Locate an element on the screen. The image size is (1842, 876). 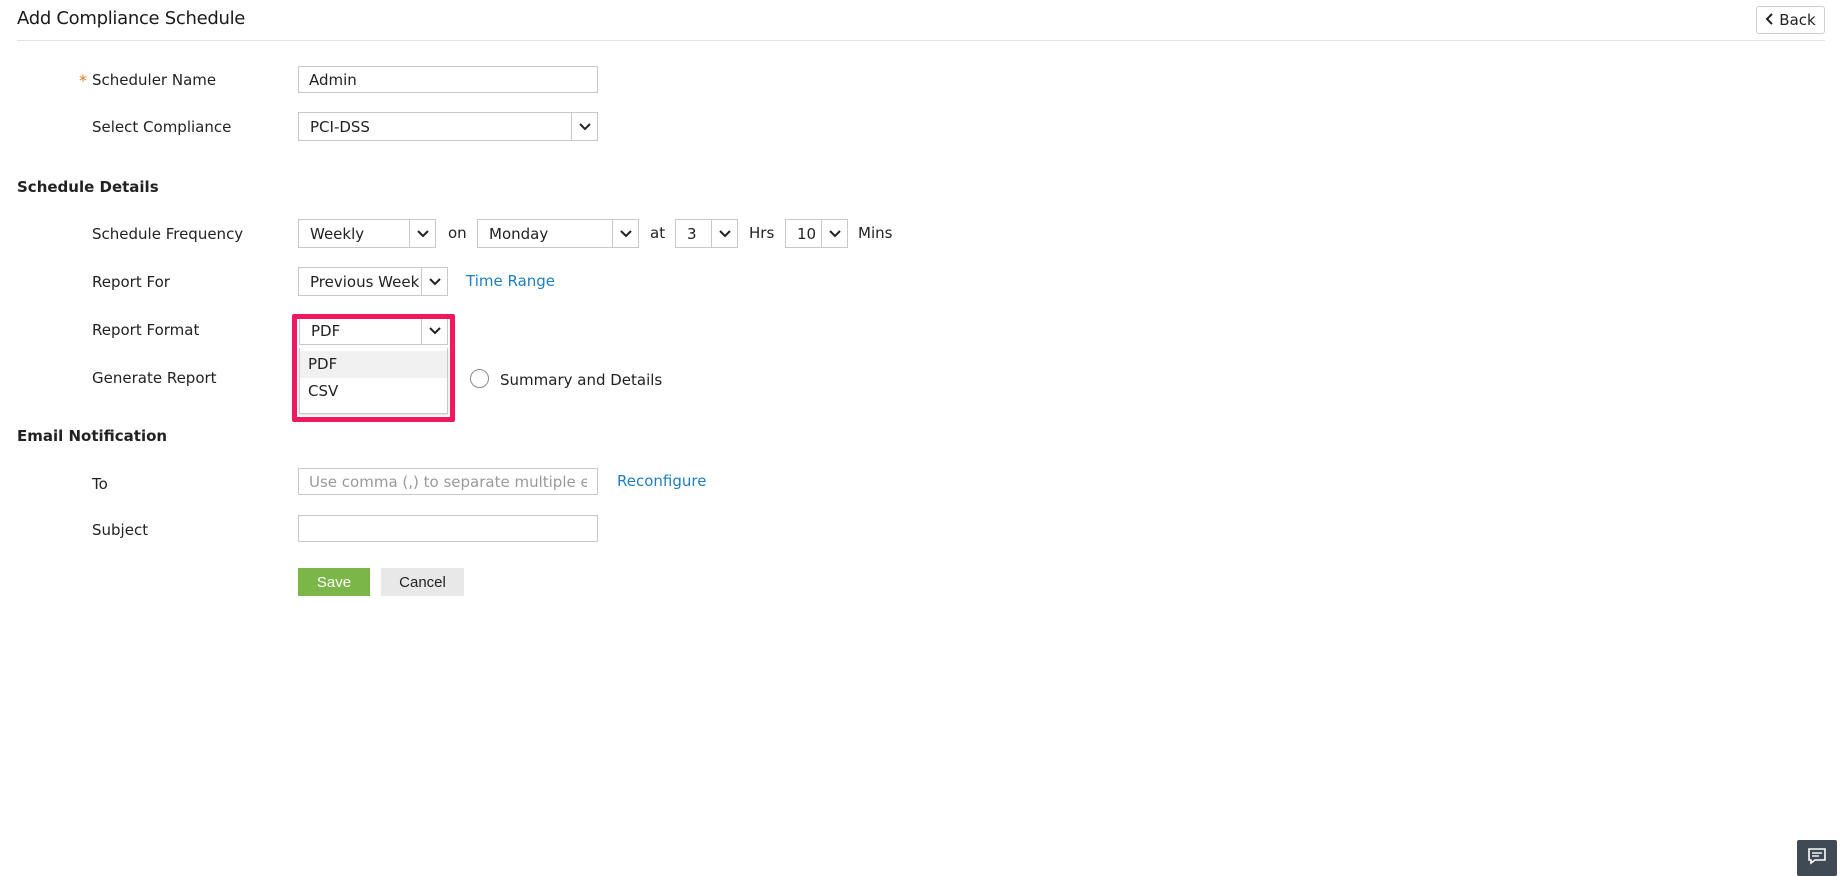
to-email-input is located at coordinates (448, 481).